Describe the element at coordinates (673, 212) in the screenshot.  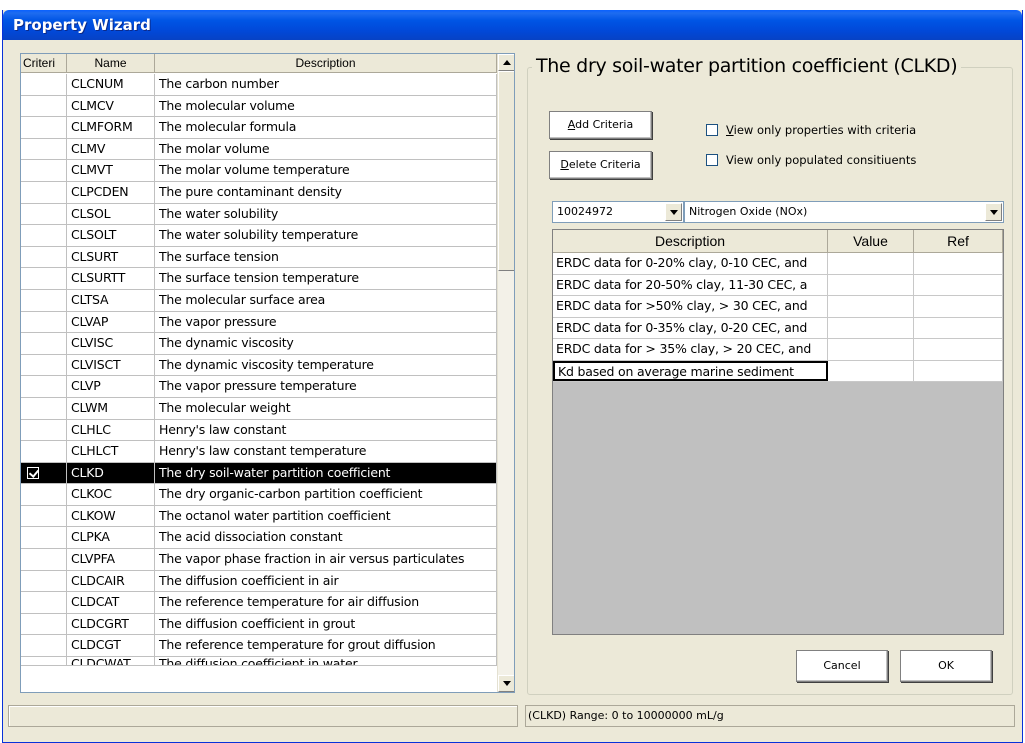
I see `chevron-down-icon` at that location.